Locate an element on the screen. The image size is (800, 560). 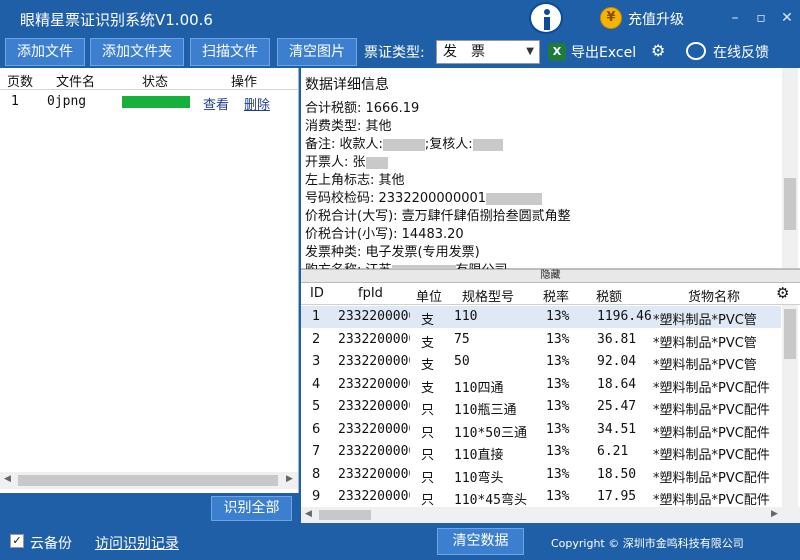
detail-line: 发票种类: 电子发票(专用发票) is located at coordinates (392, 252).